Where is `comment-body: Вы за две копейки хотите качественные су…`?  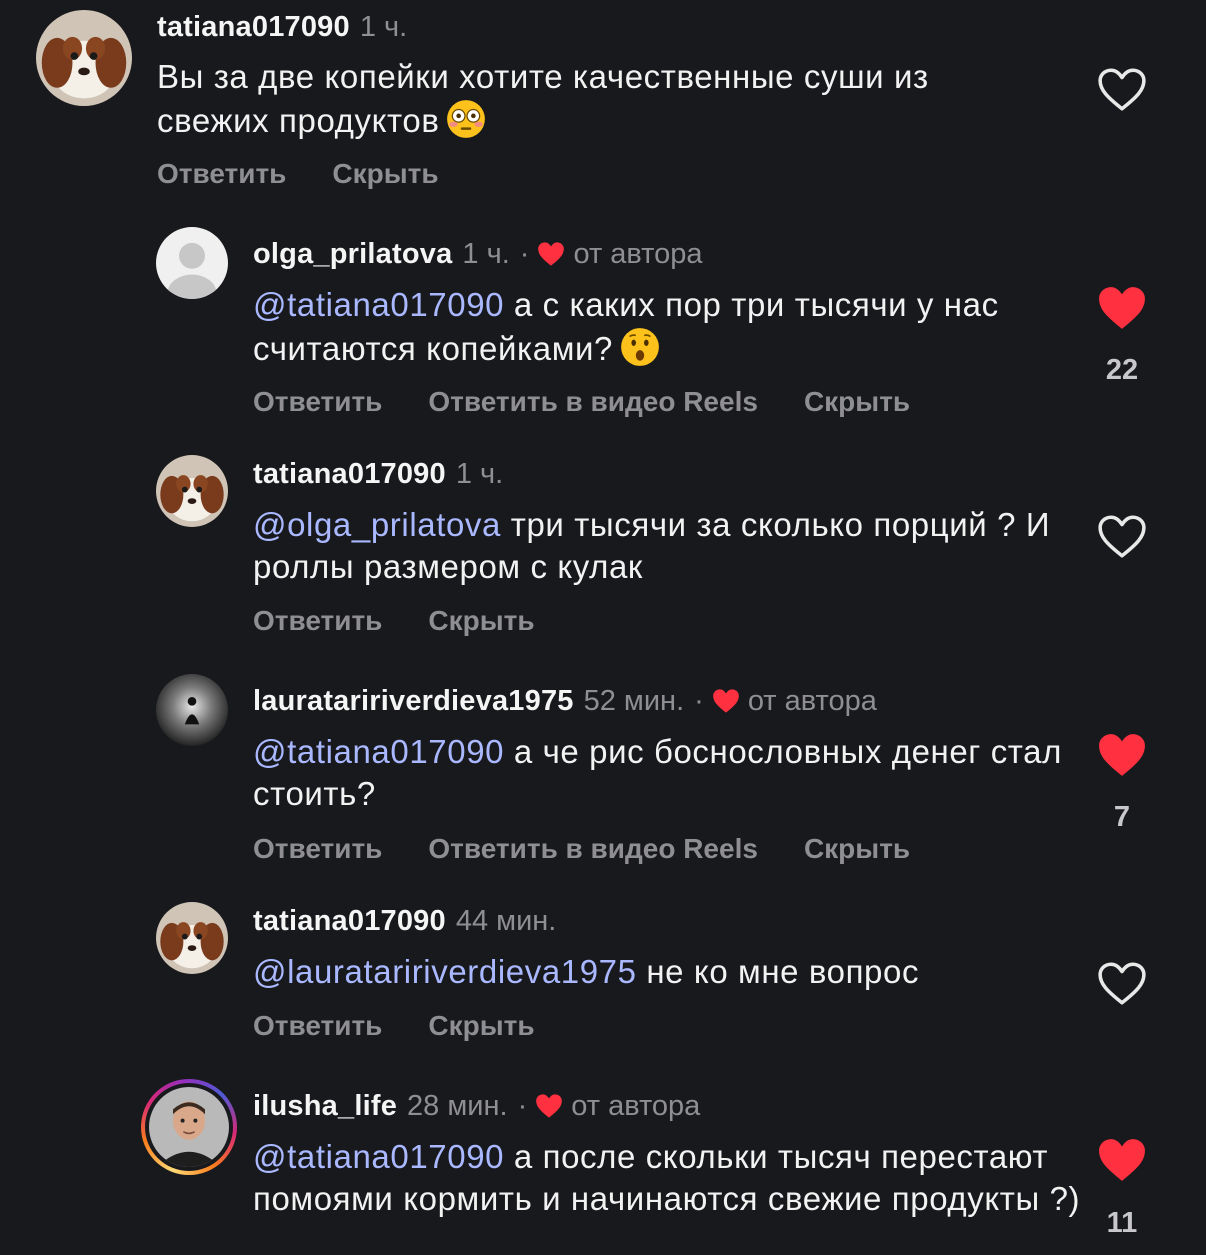
comment-body: Вы за две копейки хотите качественные су… is located at coordinates (543, 98).